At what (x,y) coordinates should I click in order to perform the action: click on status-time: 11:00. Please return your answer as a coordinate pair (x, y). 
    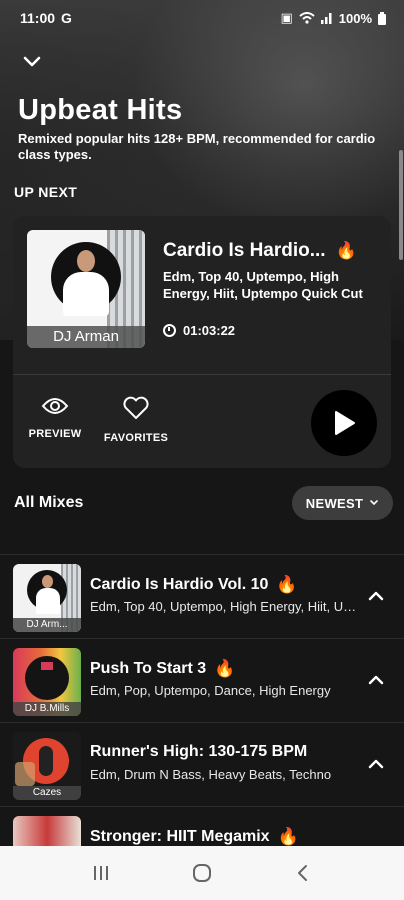
    Looking at the image, I should click on (38, 18).